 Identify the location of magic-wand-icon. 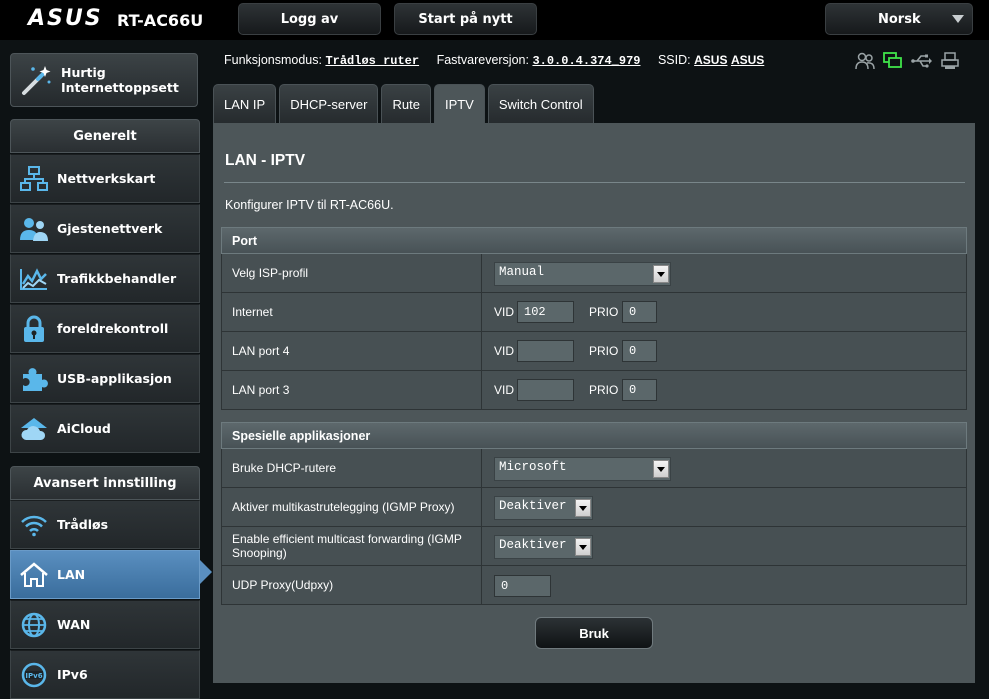
(36, 80).